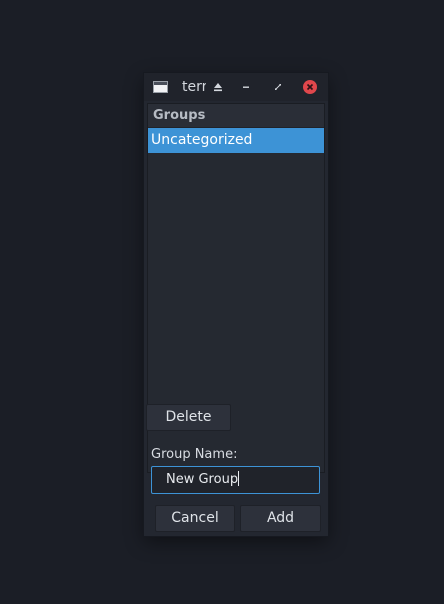  What do you see at coordinates (236, 116) in the screenshot?
I see `groups-column-header: Groups` at bounding box center [236, 116].